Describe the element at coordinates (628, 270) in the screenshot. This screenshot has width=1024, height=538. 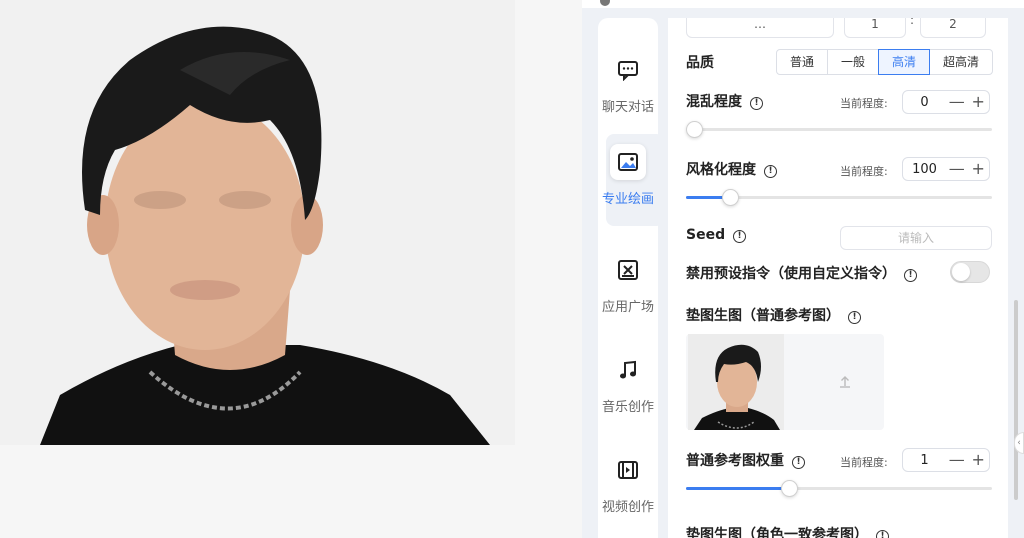
I see `apps-icon` at that location.